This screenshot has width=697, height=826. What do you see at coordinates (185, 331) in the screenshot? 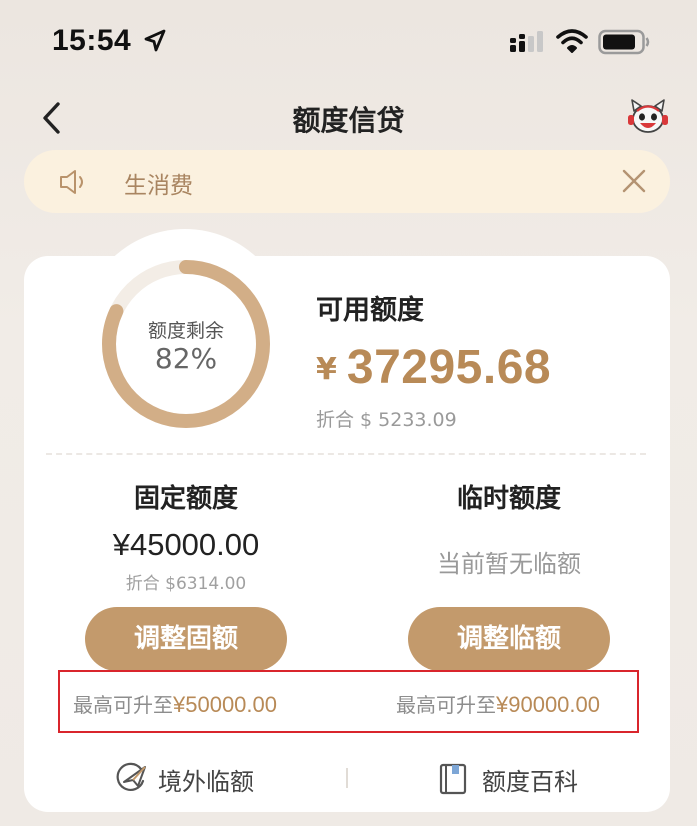
I see `ring-label: 额度剩余` at bounding box center [185, 331].